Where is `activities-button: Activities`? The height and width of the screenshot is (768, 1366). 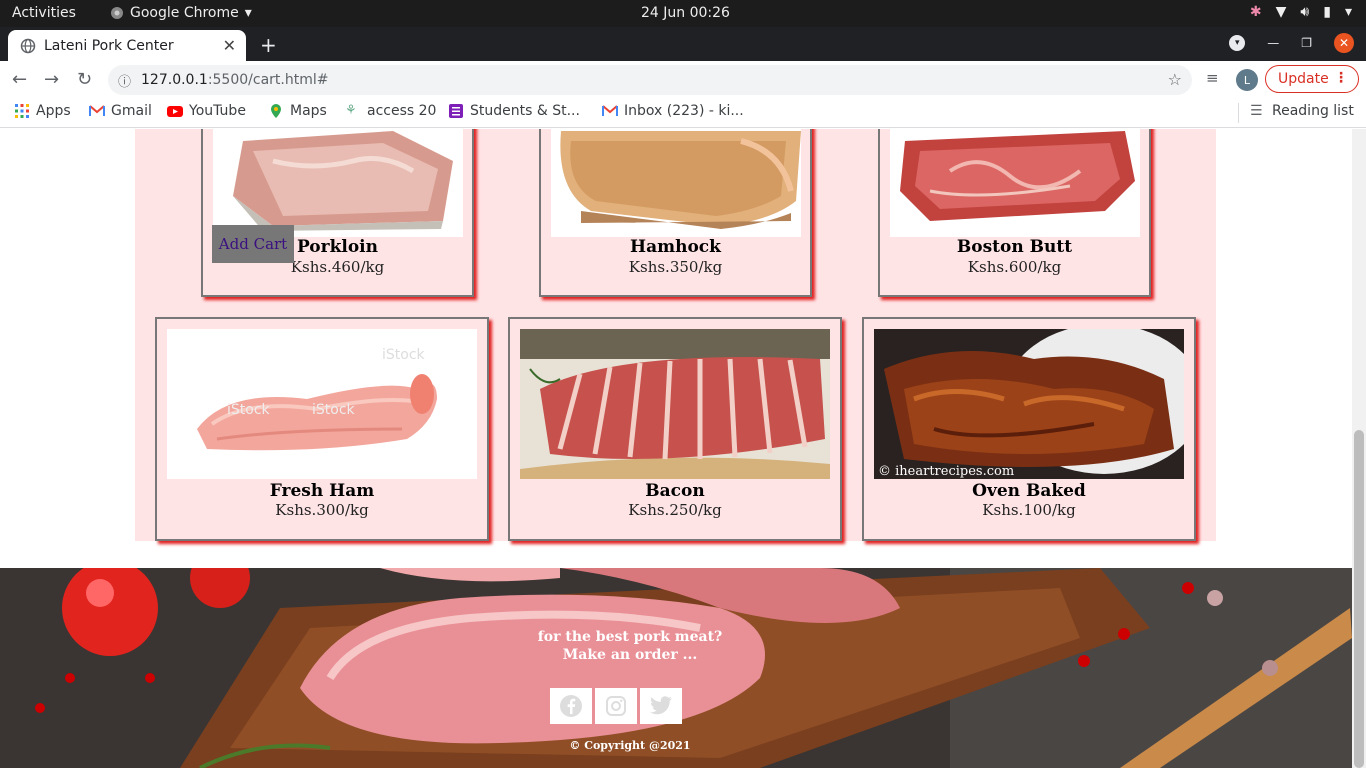 activities-button: Activities is located at coordinates (44, 13).